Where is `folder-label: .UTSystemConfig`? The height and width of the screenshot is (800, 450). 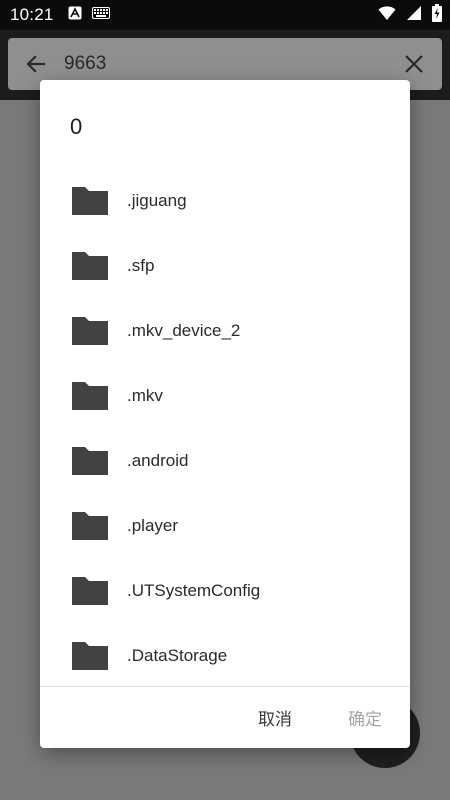 folder-label: .UTSystemConfig is located at coordinates (194, 590).